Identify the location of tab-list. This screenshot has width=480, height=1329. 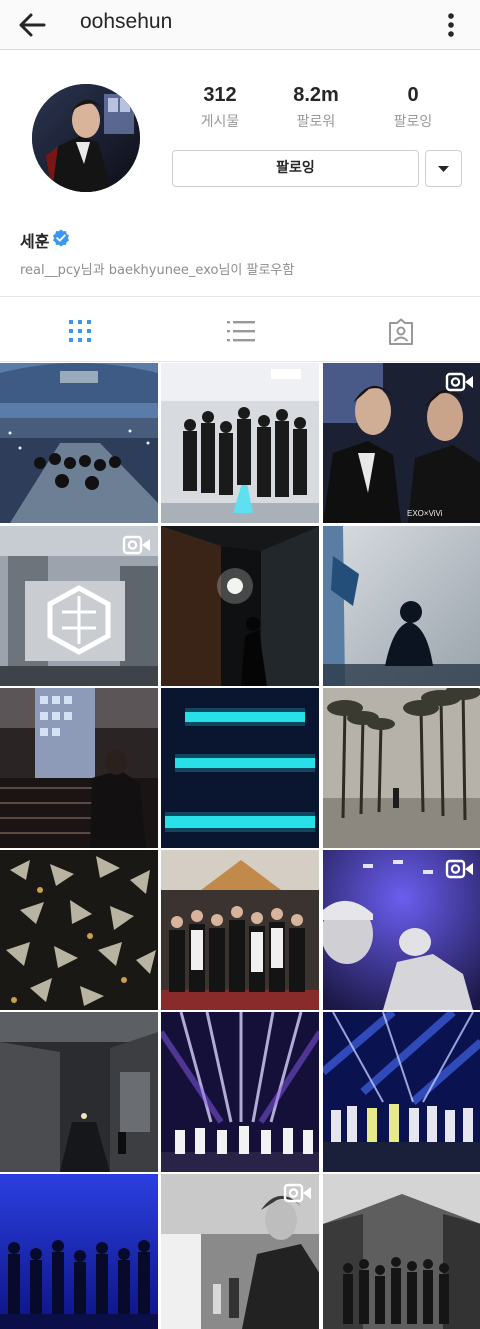
(240, 330).